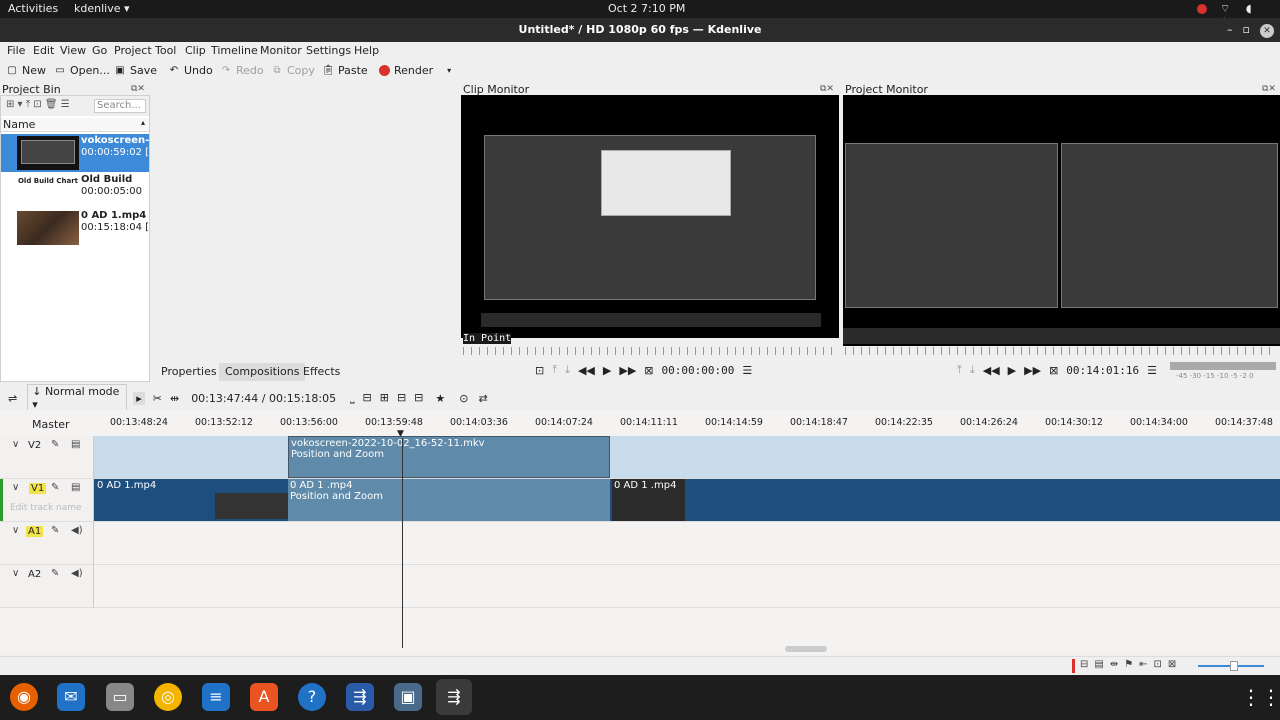 This screenshot has height=720, width=1280. Describe the element at coordinates (650, 216) in the screenshot. I see `clip-monitor-screen` at that location.